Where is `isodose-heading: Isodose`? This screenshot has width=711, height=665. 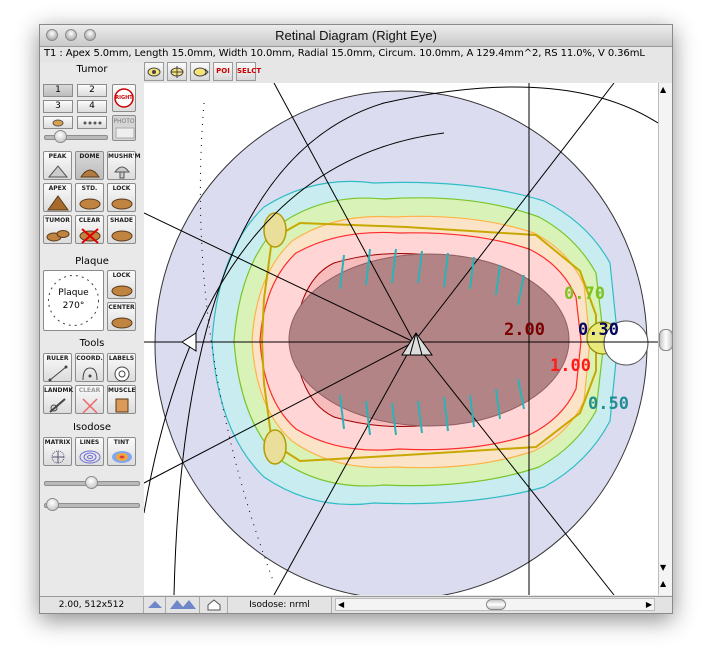
isodose-heading: Isodose is located at coordinates (92, 427).